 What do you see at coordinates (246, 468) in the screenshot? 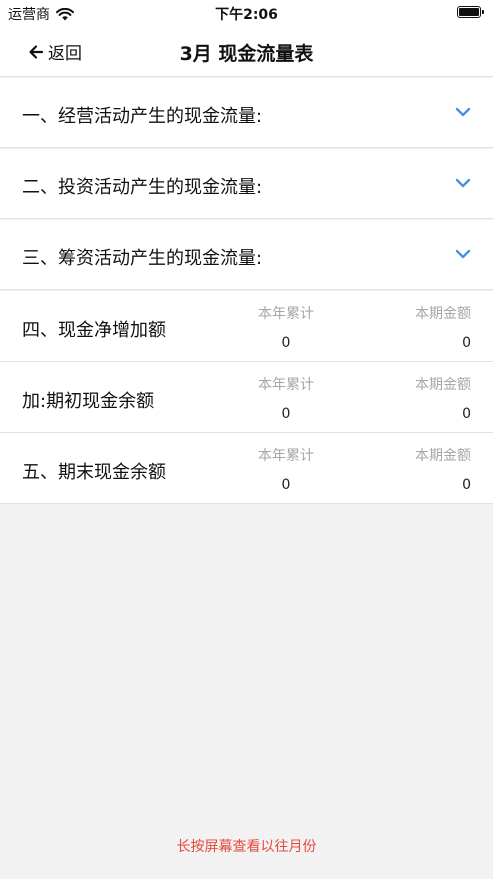
I see `row-closing-balance: 五、期末现金余额 本年累计 0 本期金额 0` at bounding box center [246, 468].